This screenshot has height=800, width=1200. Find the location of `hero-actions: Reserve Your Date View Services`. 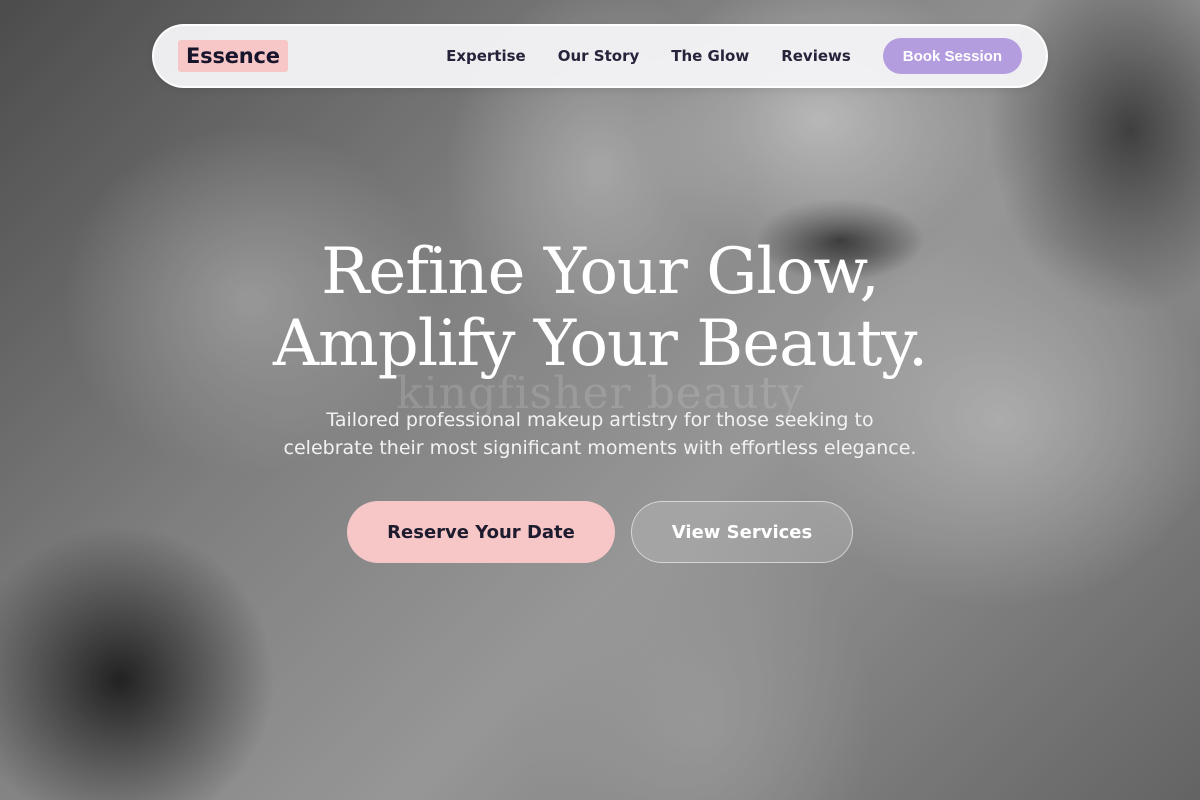

hero-actions: Reserve Your Date View Services is located at coordinates (600, 532).